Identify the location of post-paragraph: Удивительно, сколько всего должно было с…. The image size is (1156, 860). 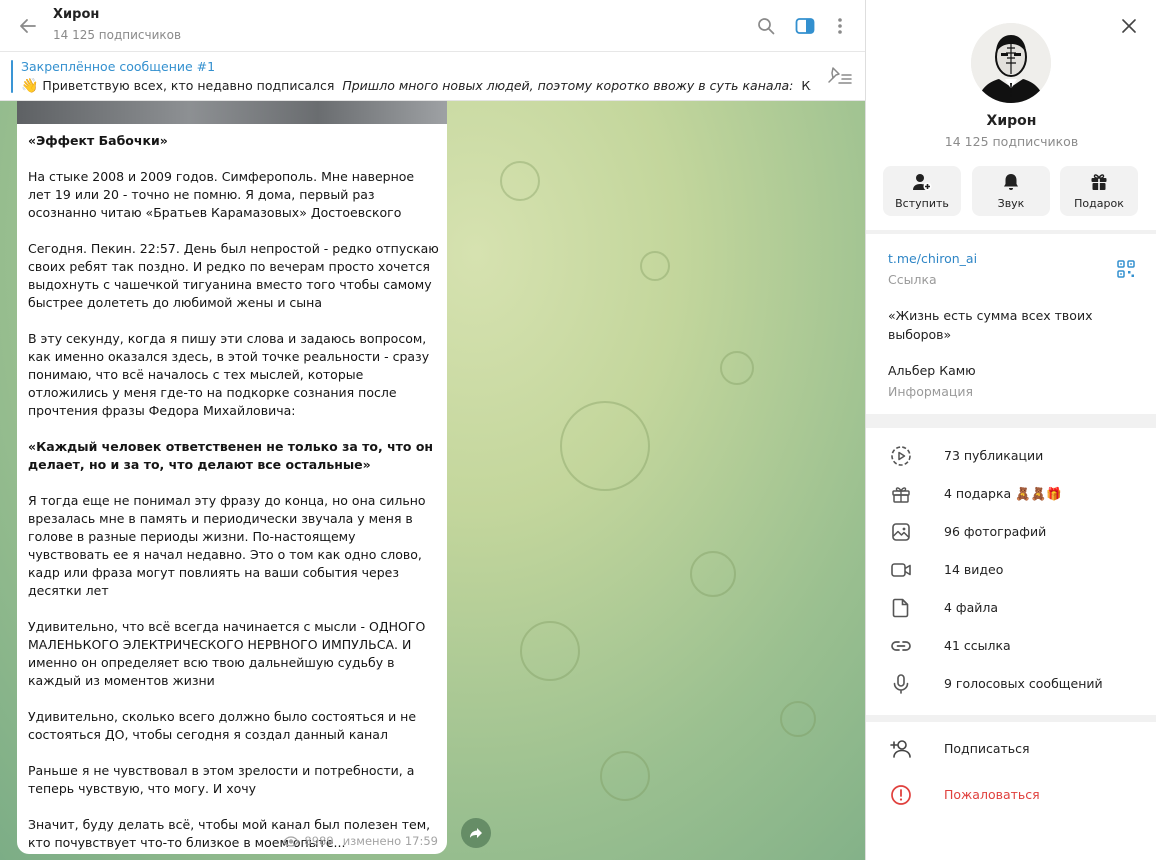
(222, 725).